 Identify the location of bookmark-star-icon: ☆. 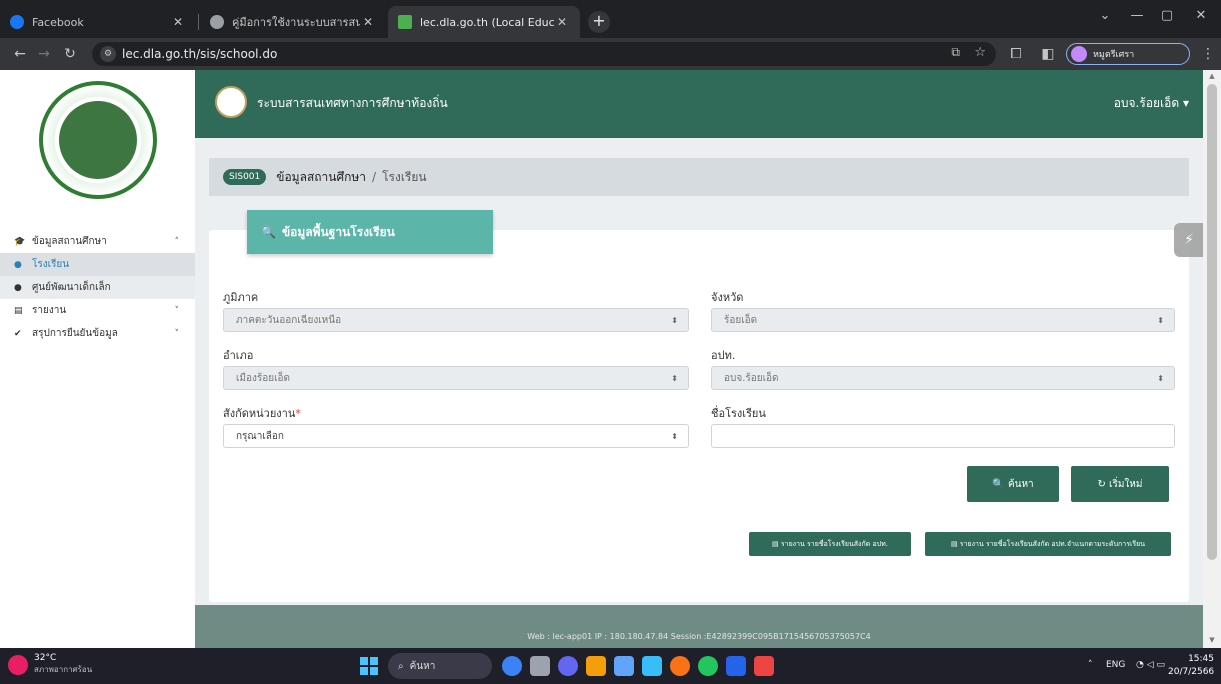
(980, 52).